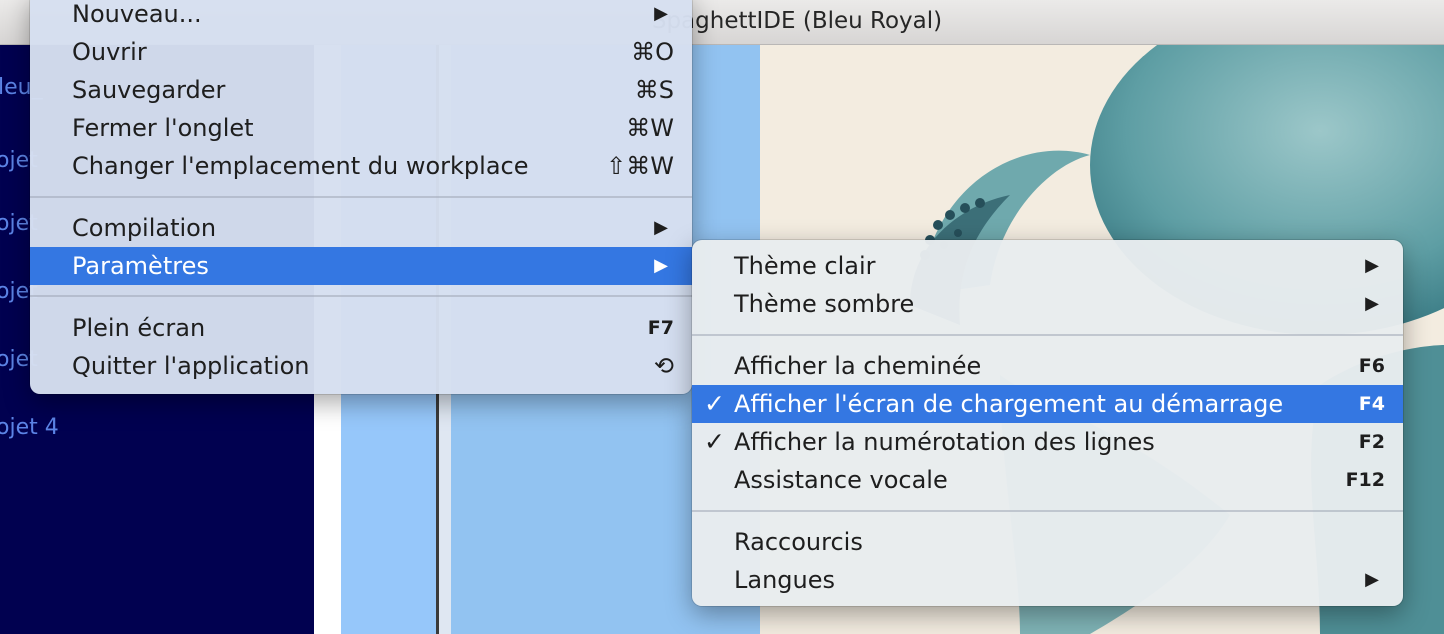  Describe the element at coordinates (1365, 480) in the screenshot. I see `shortcut-label: F12` at that location.